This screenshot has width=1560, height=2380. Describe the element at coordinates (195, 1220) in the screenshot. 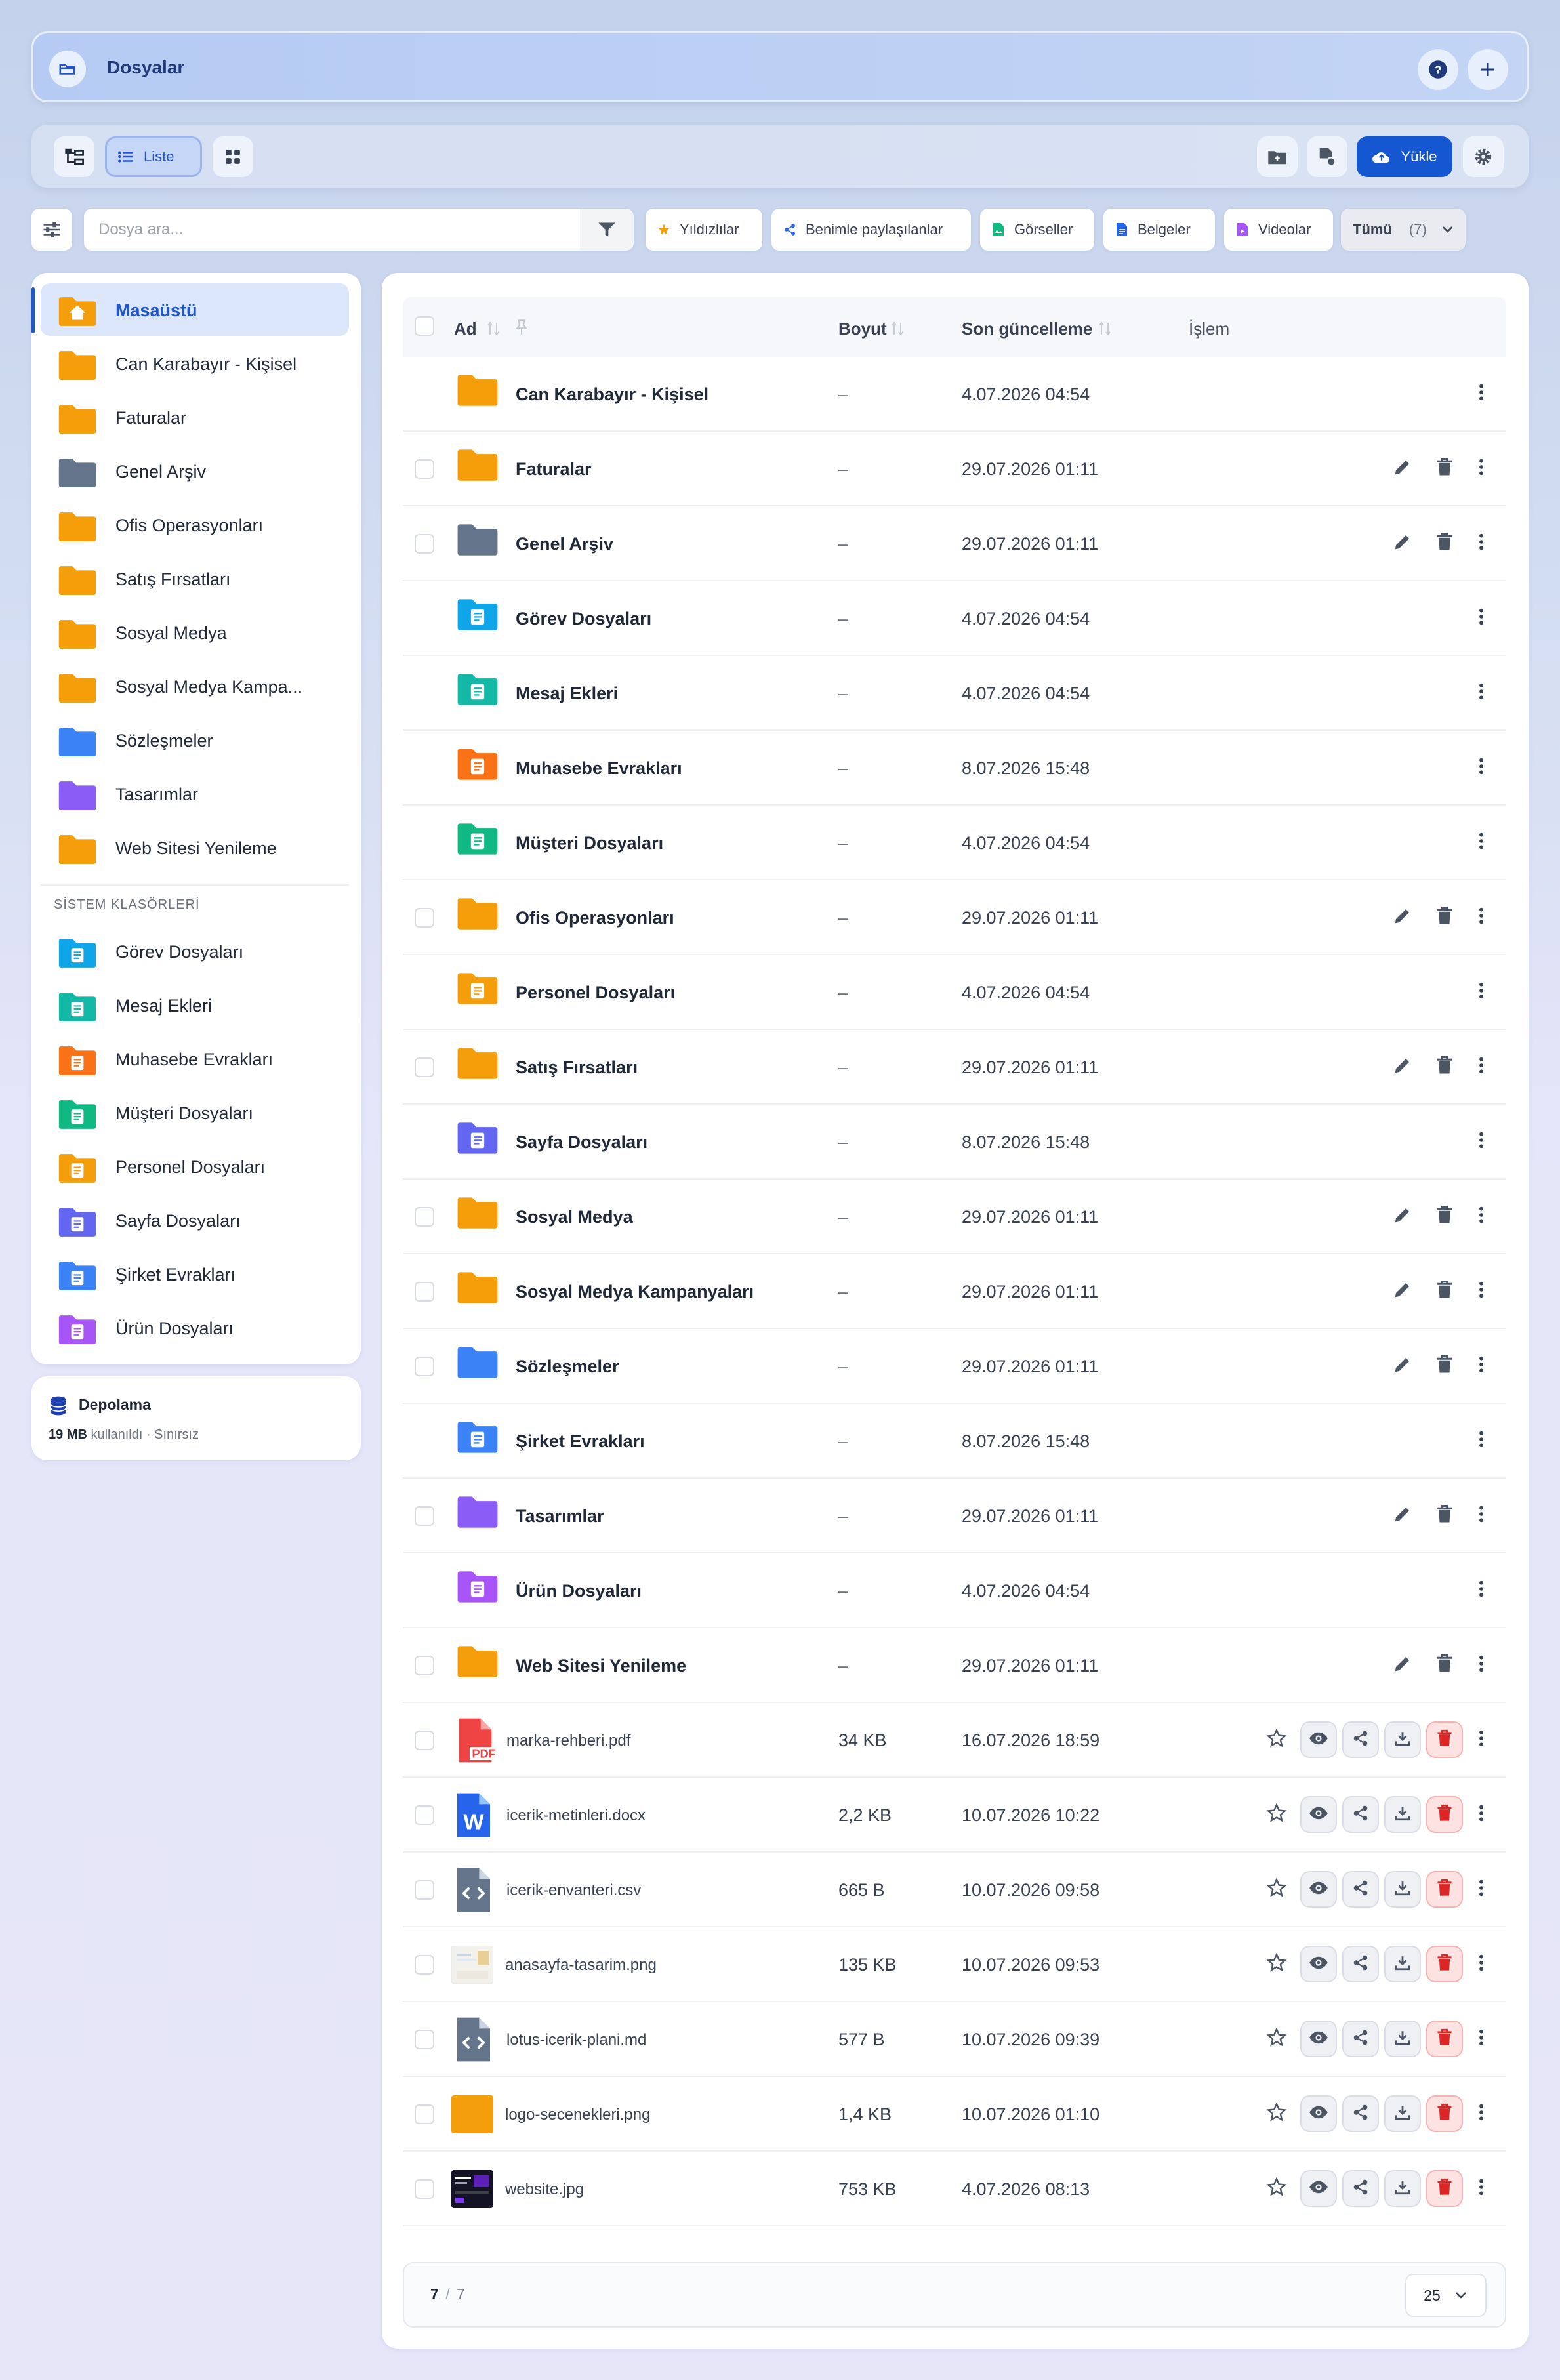

I see `sidebar-system-item-5: Sayfa Dosyaları` at that location.